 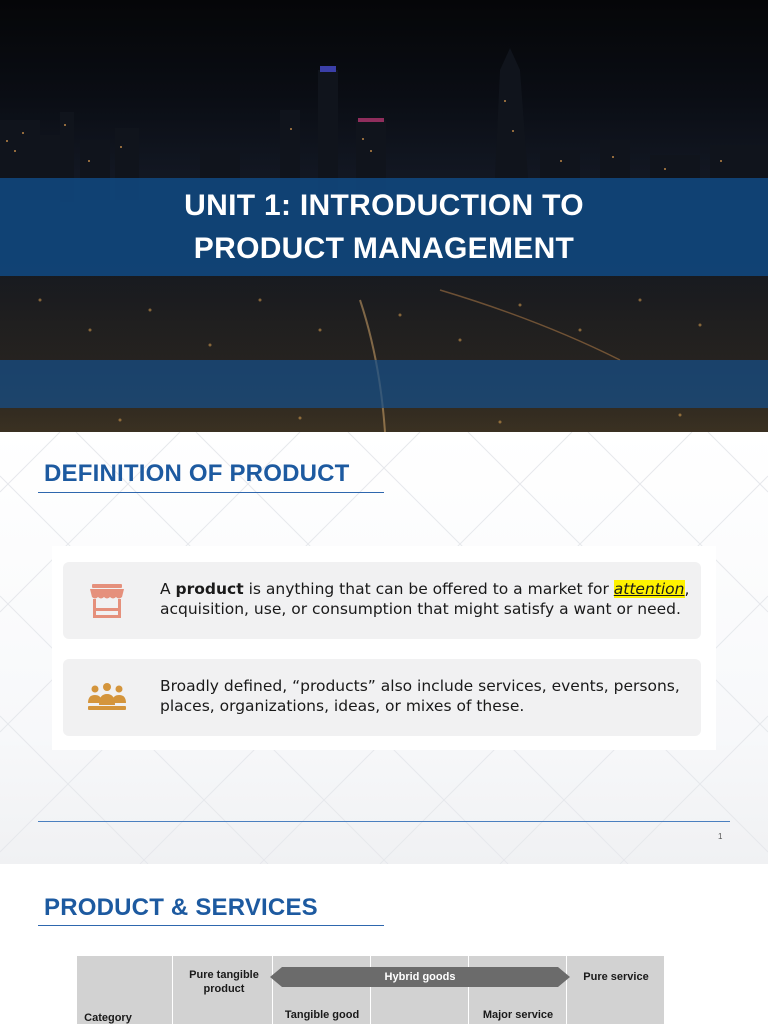 I want to click on product-term: product, so click(x=209, y=589).